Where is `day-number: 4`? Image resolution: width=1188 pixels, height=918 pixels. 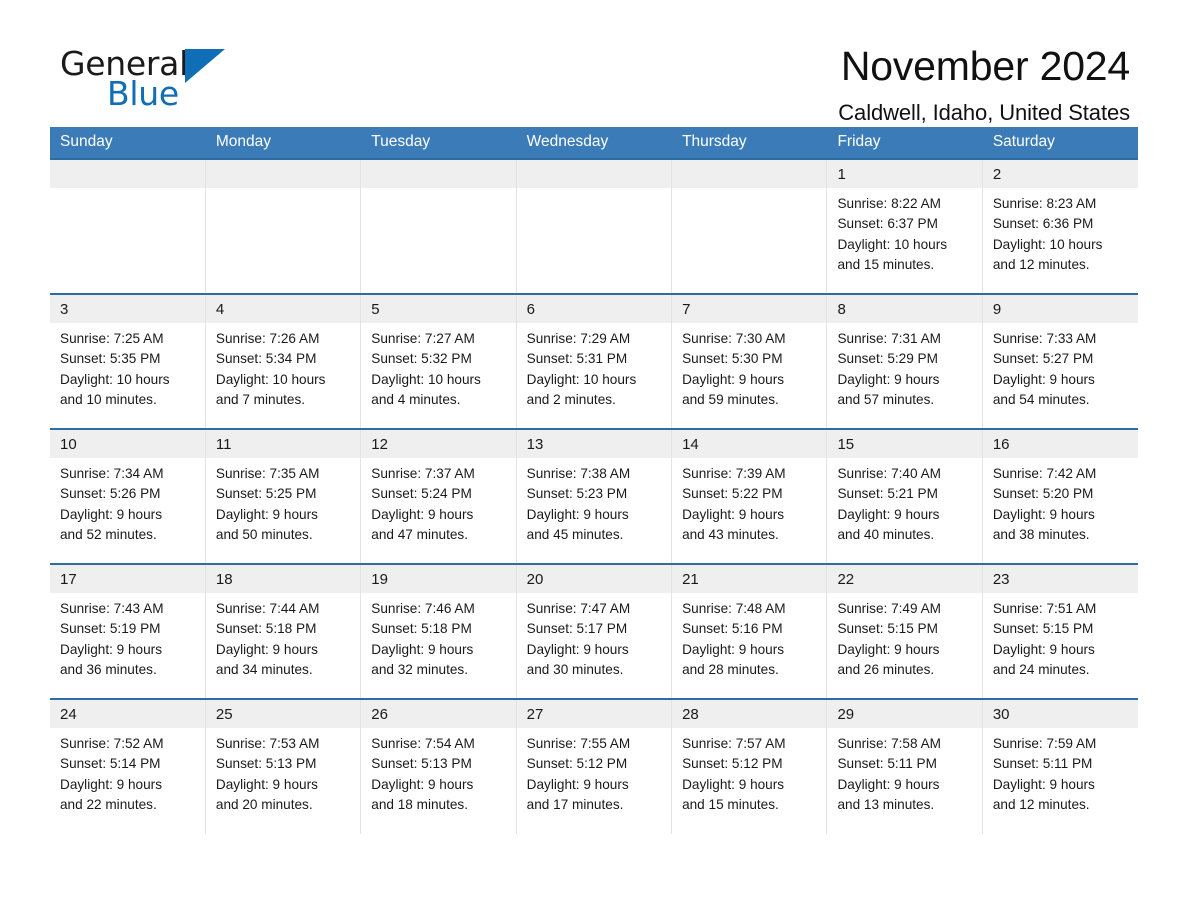 day-number: 4 is located at coordinates (283, 309).